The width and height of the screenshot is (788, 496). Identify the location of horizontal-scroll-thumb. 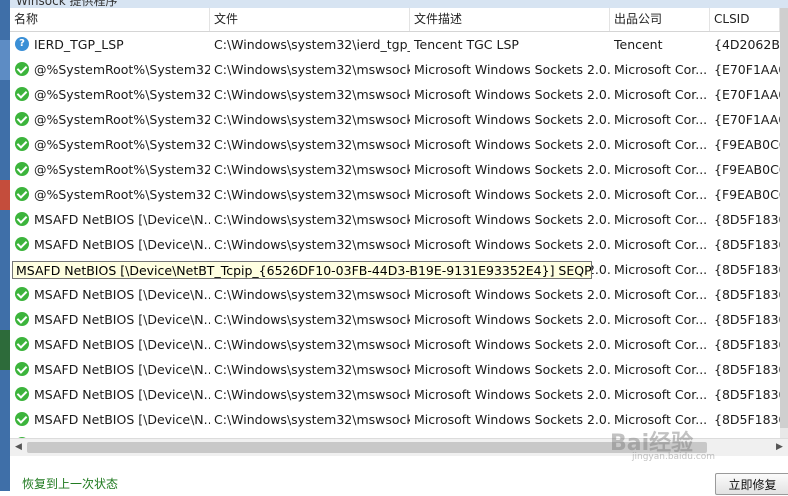
(367, 447).